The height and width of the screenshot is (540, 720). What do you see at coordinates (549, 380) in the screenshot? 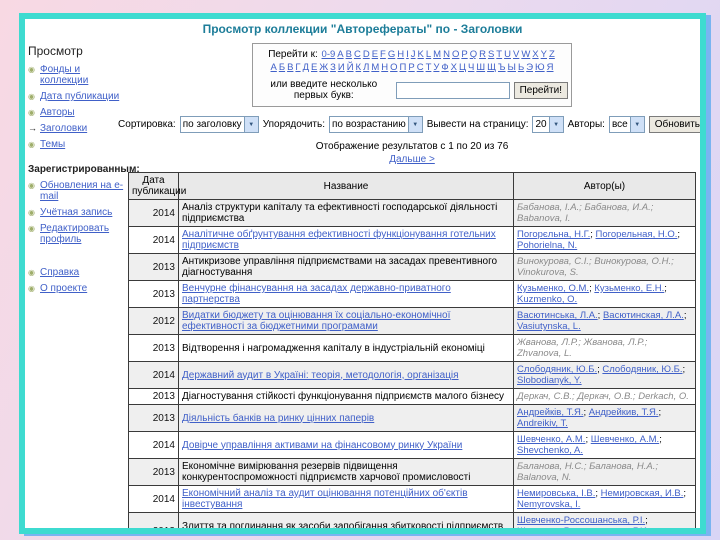
I see `author-link: Slobodianyk, Y.` at bounding box center [549, 380].